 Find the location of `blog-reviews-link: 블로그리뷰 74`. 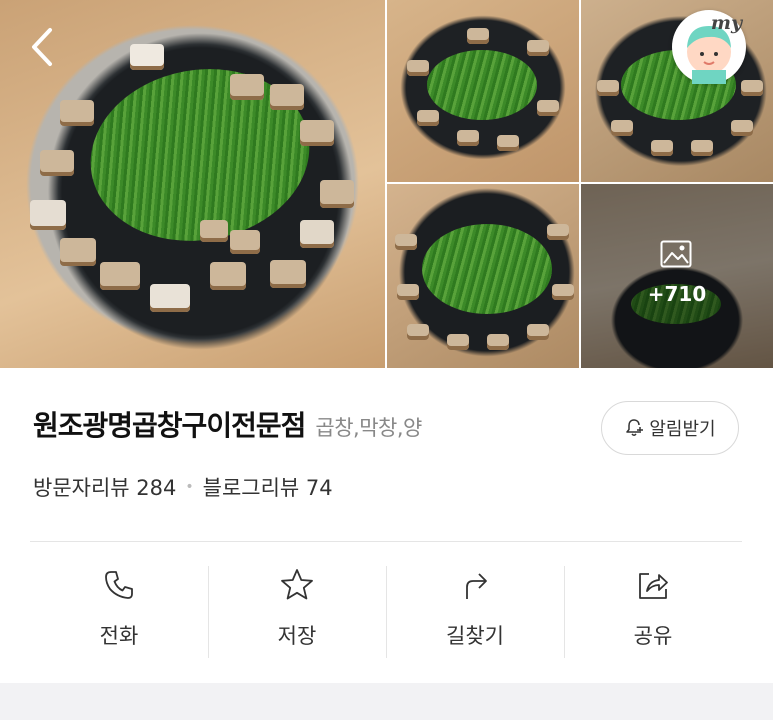

blog-reviews-link: 블로그리뷰 74 is located at coordinates (268, 487).